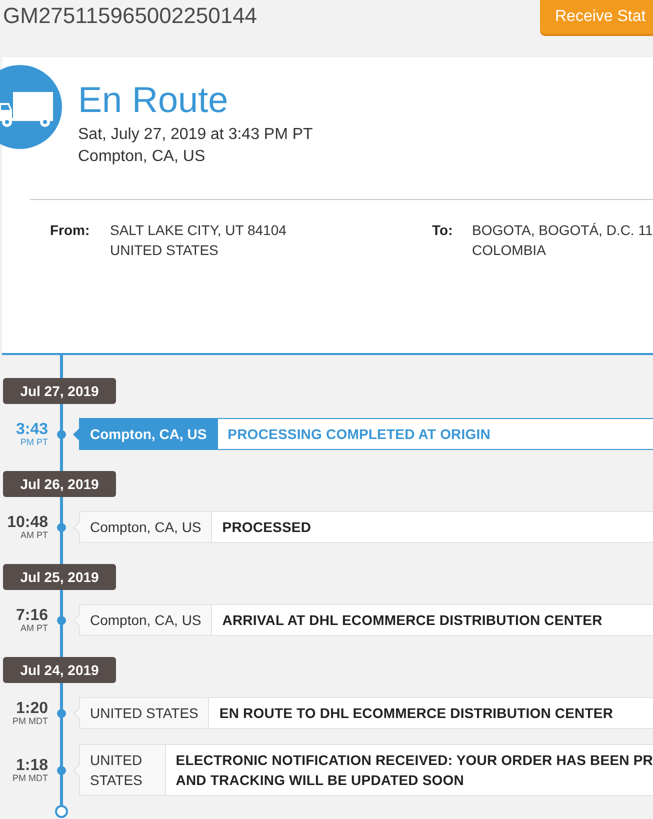  What do you see at coordinates (198, 230) in the screenshot?
I see `address-line: SALT LAKE CITY, UT 84104` at bounding box center [198, 230].